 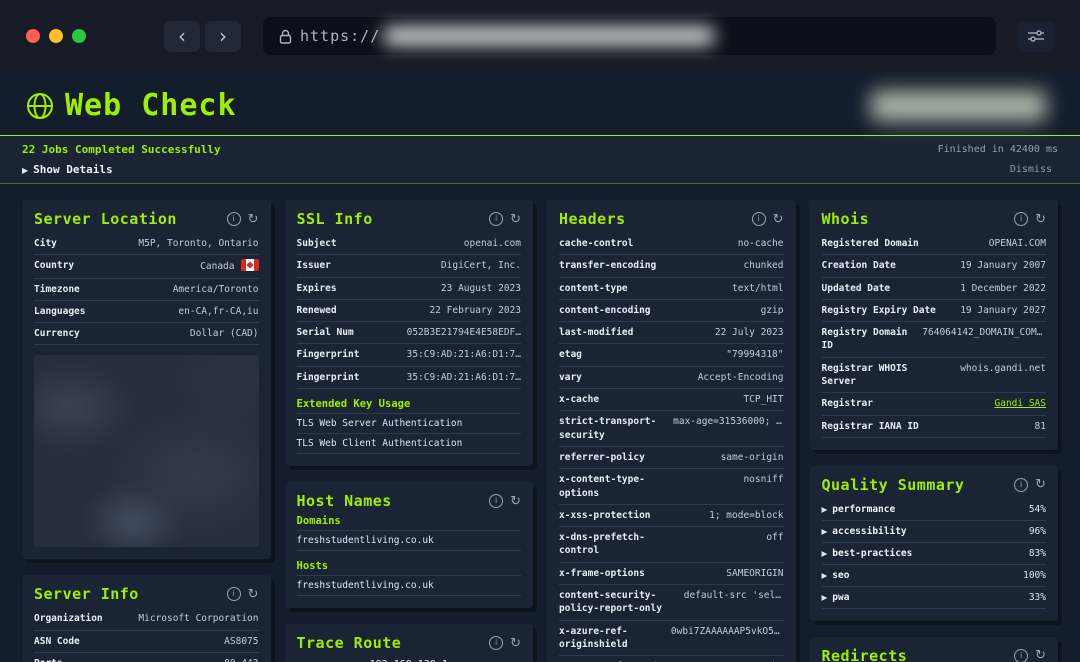 I want to click on quality-expandable-row: seo 100%, so click(x=933, y=576).